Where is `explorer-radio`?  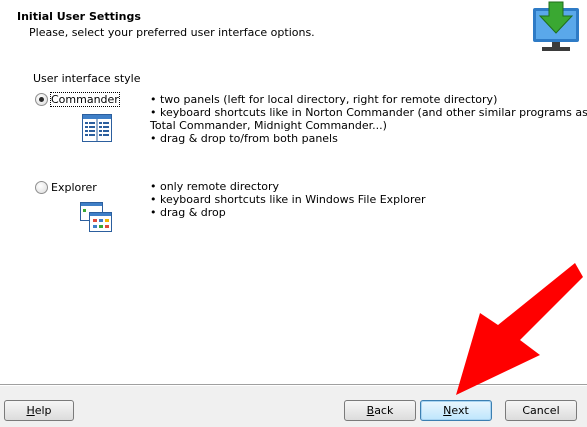
explorer-radio is located at coordinates (41, 187).